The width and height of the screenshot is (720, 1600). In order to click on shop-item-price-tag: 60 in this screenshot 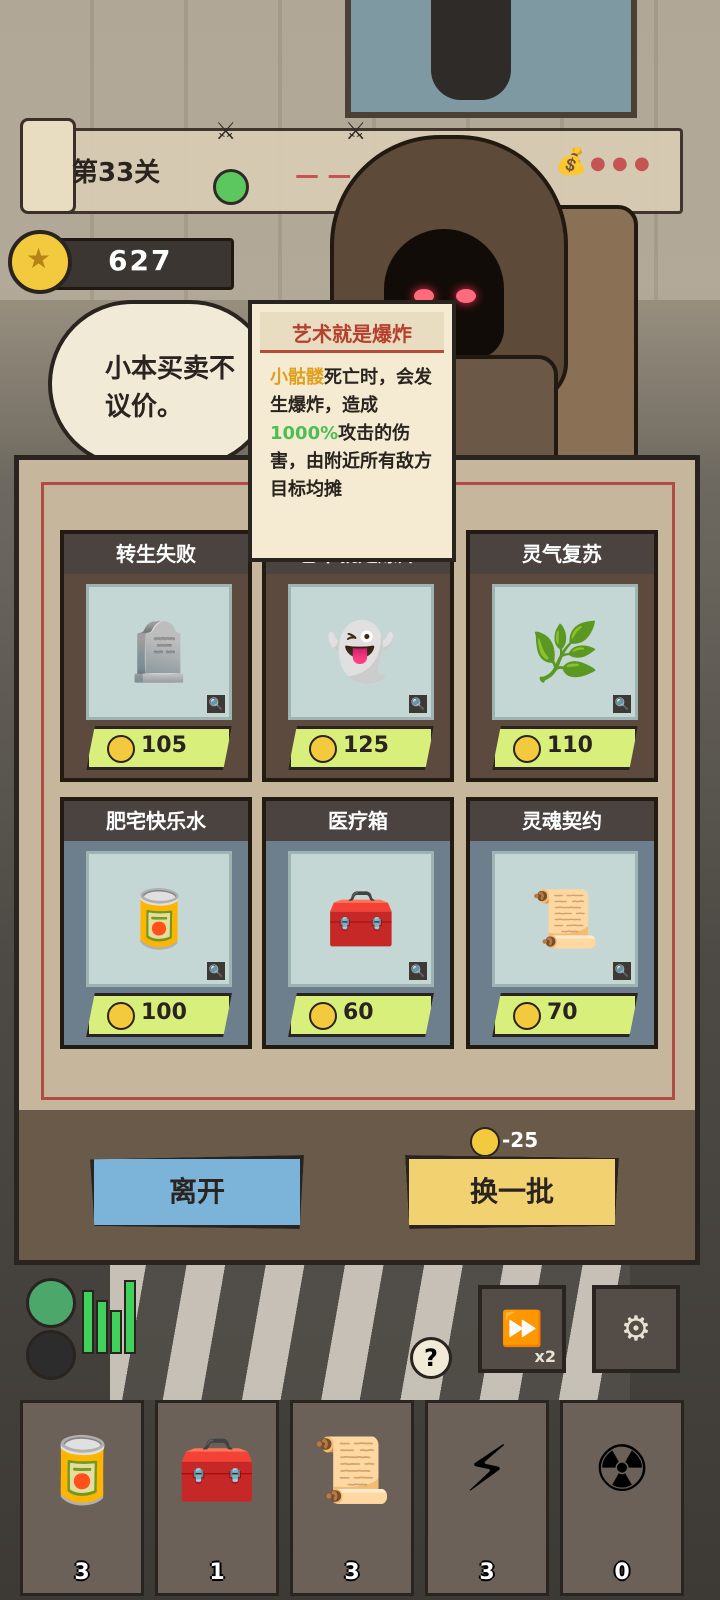, I will do `click(361, 1015)`.